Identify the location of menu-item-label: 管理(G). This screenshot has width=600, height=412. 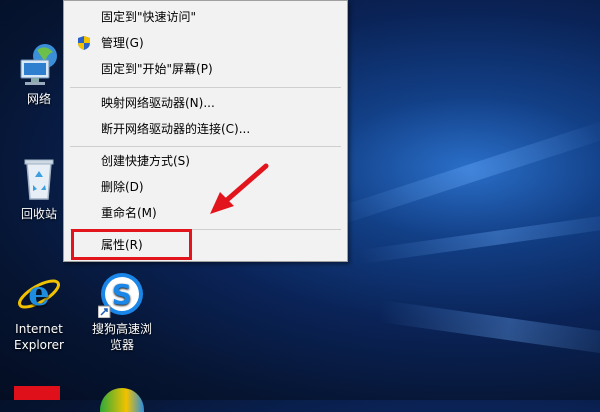
(122, 43).